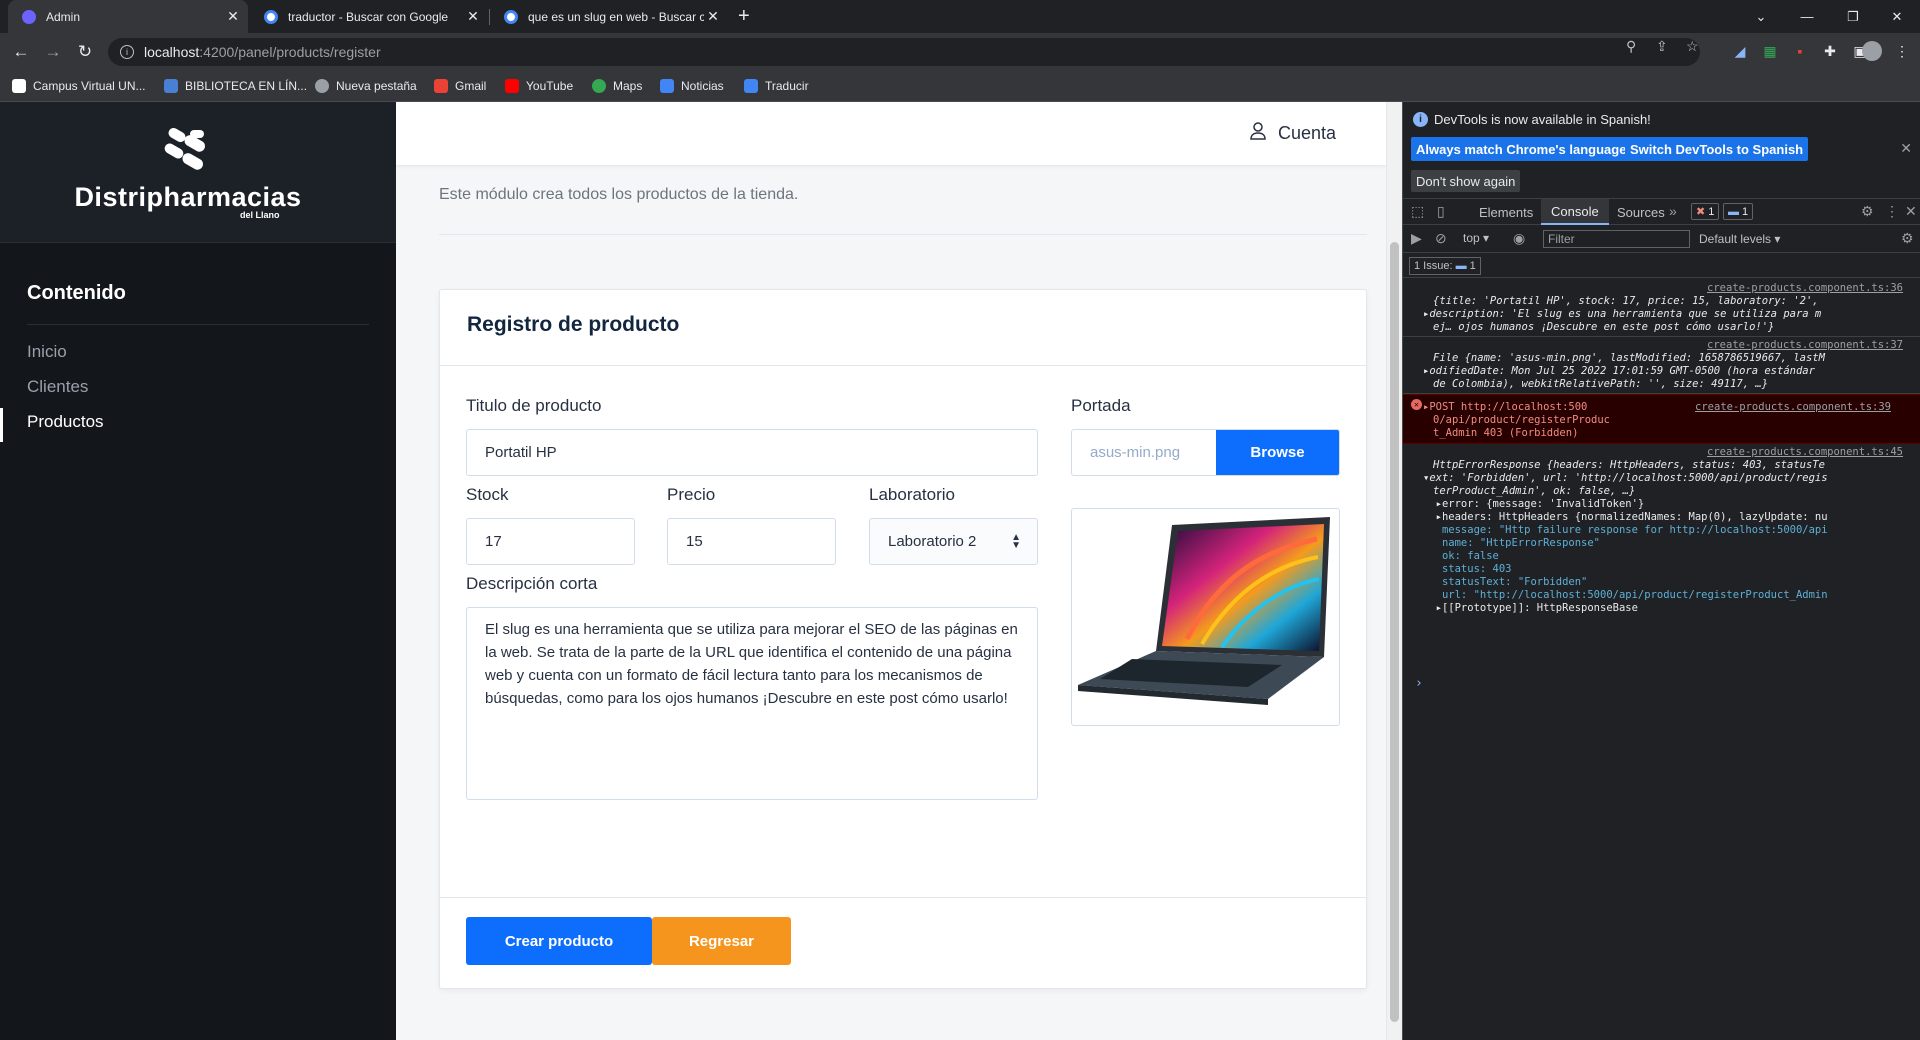 This screenshot has width=1920, height=1040. Describe the element at coordinates (1867, 211) in the screenshot. I see `settings-gear-icon: ⚙` at that location.